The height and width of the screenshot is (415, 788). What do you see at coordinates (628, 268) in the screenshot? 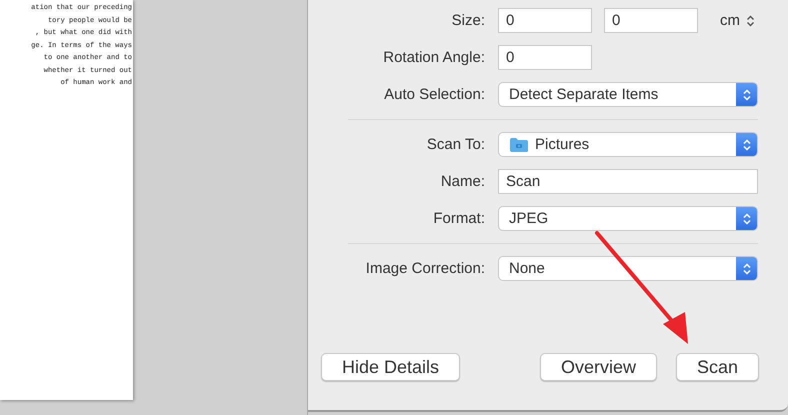
I see `popup-menu: None` at bounding box center [628, 268].